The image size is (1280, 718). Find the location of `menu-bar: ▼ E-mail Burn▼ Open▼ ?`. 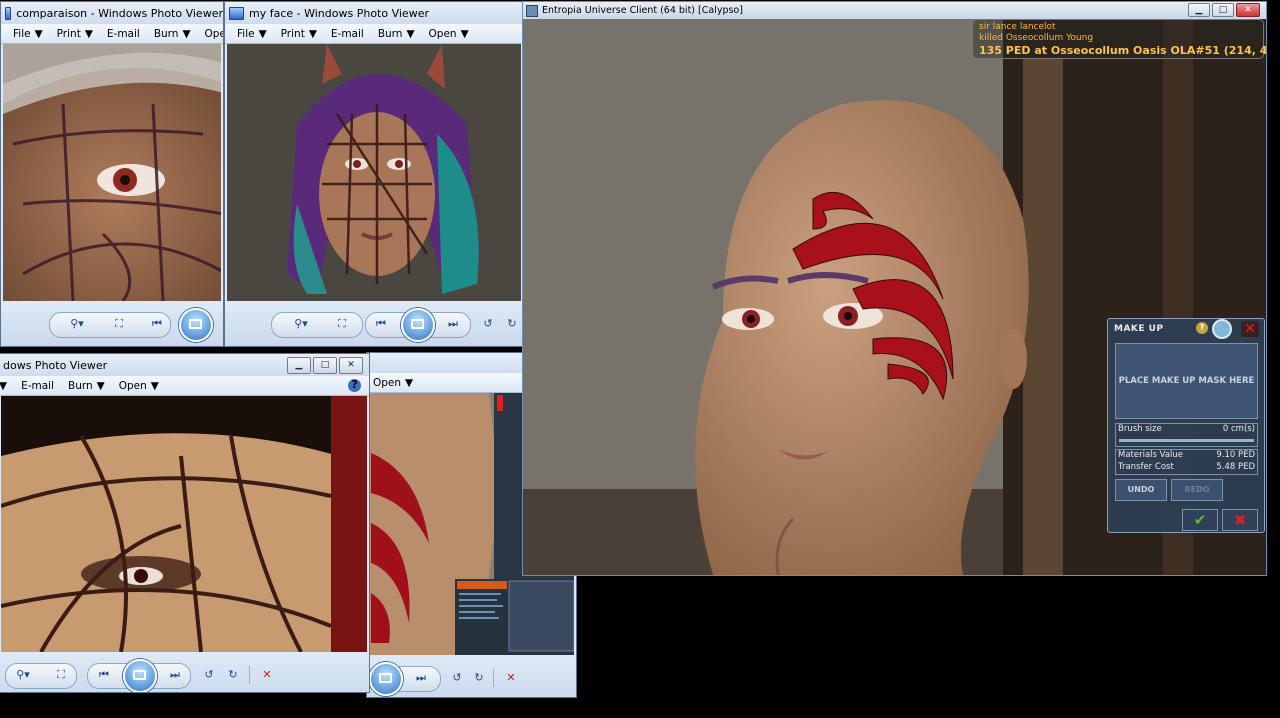

menu-bar: ▼ E-mail Burn▼ Open▼ ? is located at coordinates (184, 386).